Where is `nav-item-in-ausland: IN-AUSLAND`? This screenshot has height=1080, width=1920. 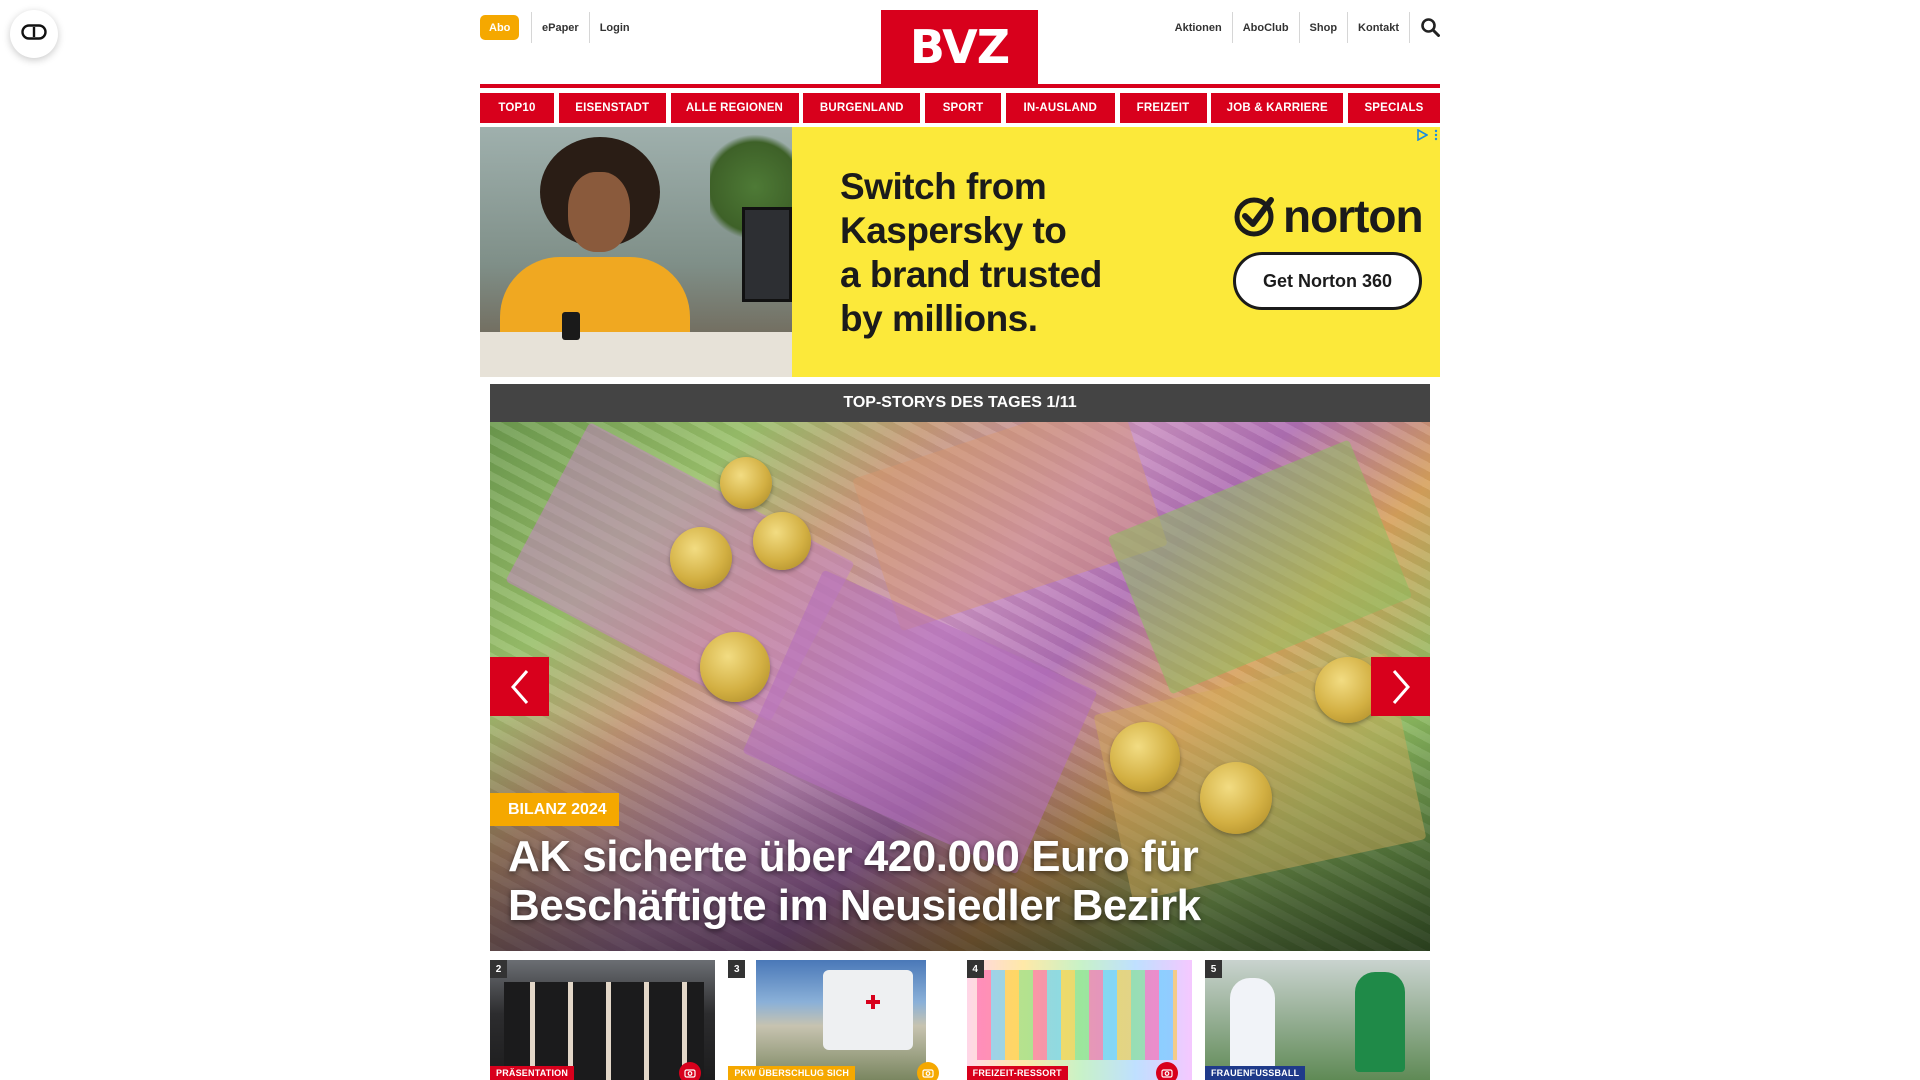
nav-item-in-ausland: IN-AUSLAND is located at coordinates (1060, 108).